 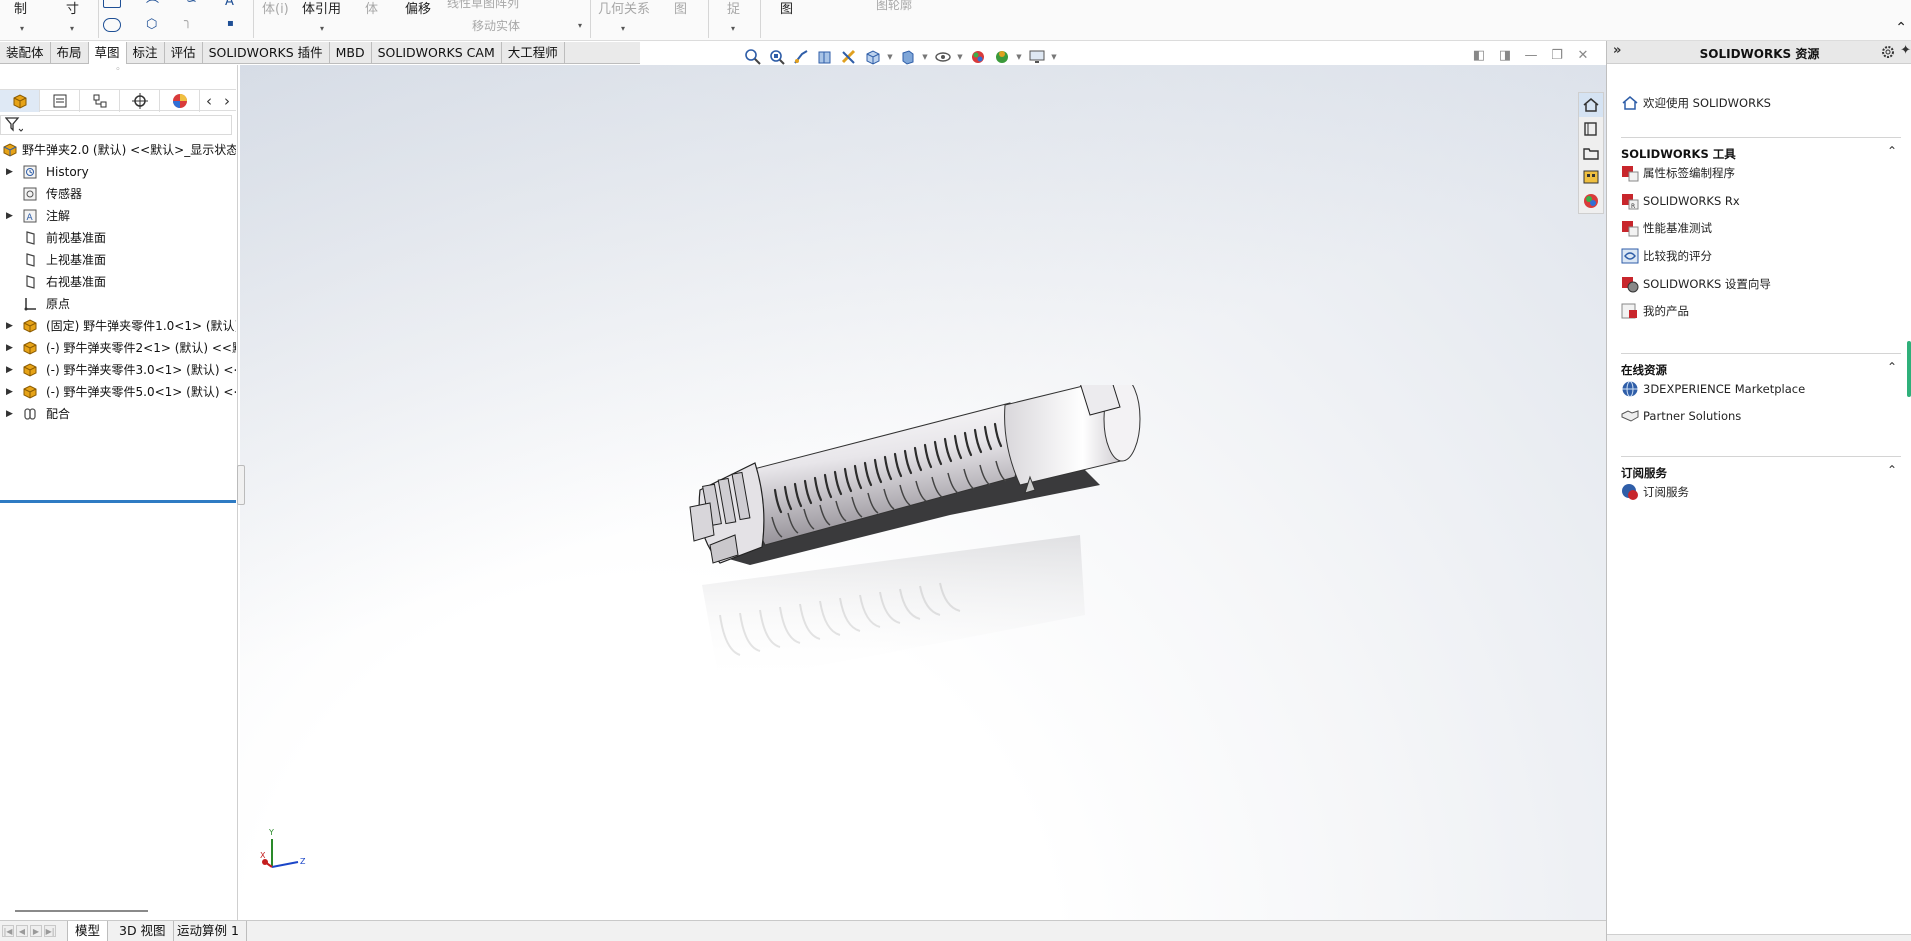 What do you see at coordinates (1479, 56) in the screenshot?
I see `tile-left-icon: ◧` at bounding box center [1479, 56].